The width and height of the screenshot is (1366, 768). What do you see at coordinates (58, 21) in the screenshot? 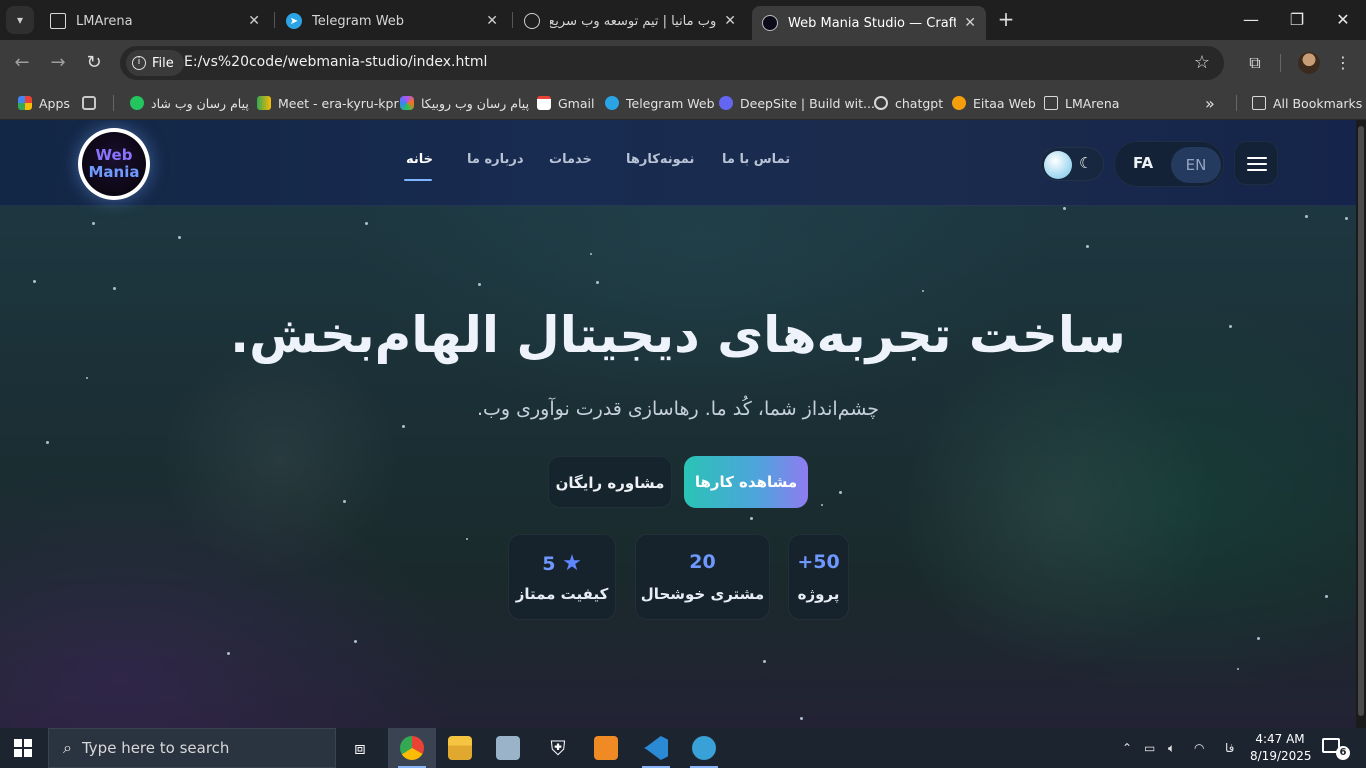
I see `table-icon` at bounding box center [58, 21].